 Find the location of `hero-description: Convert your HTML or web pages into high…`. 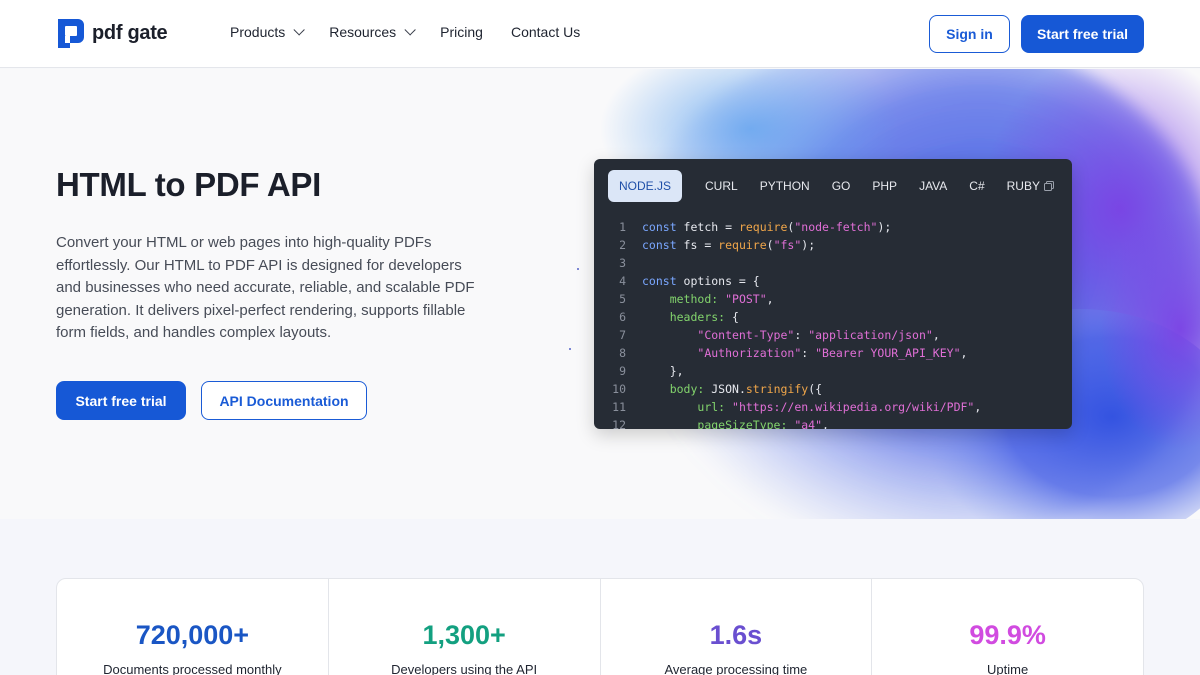

hero-description: Convert your HTML or web pages into high… is located at coordinates (265, 287).